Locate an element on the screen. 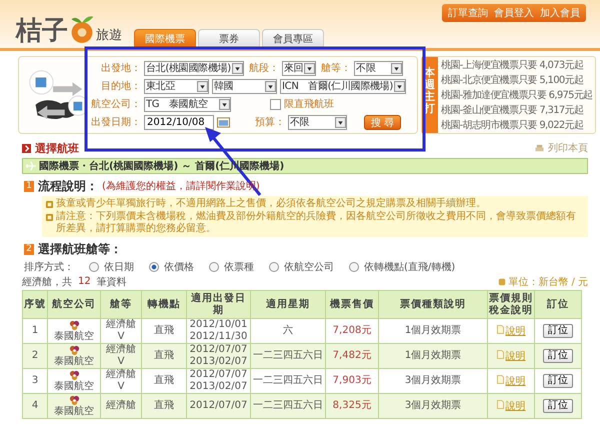 Image resolution: width=600 pixels, height=433 pixels. count-number: 12 is located at coordinates (84, 281).